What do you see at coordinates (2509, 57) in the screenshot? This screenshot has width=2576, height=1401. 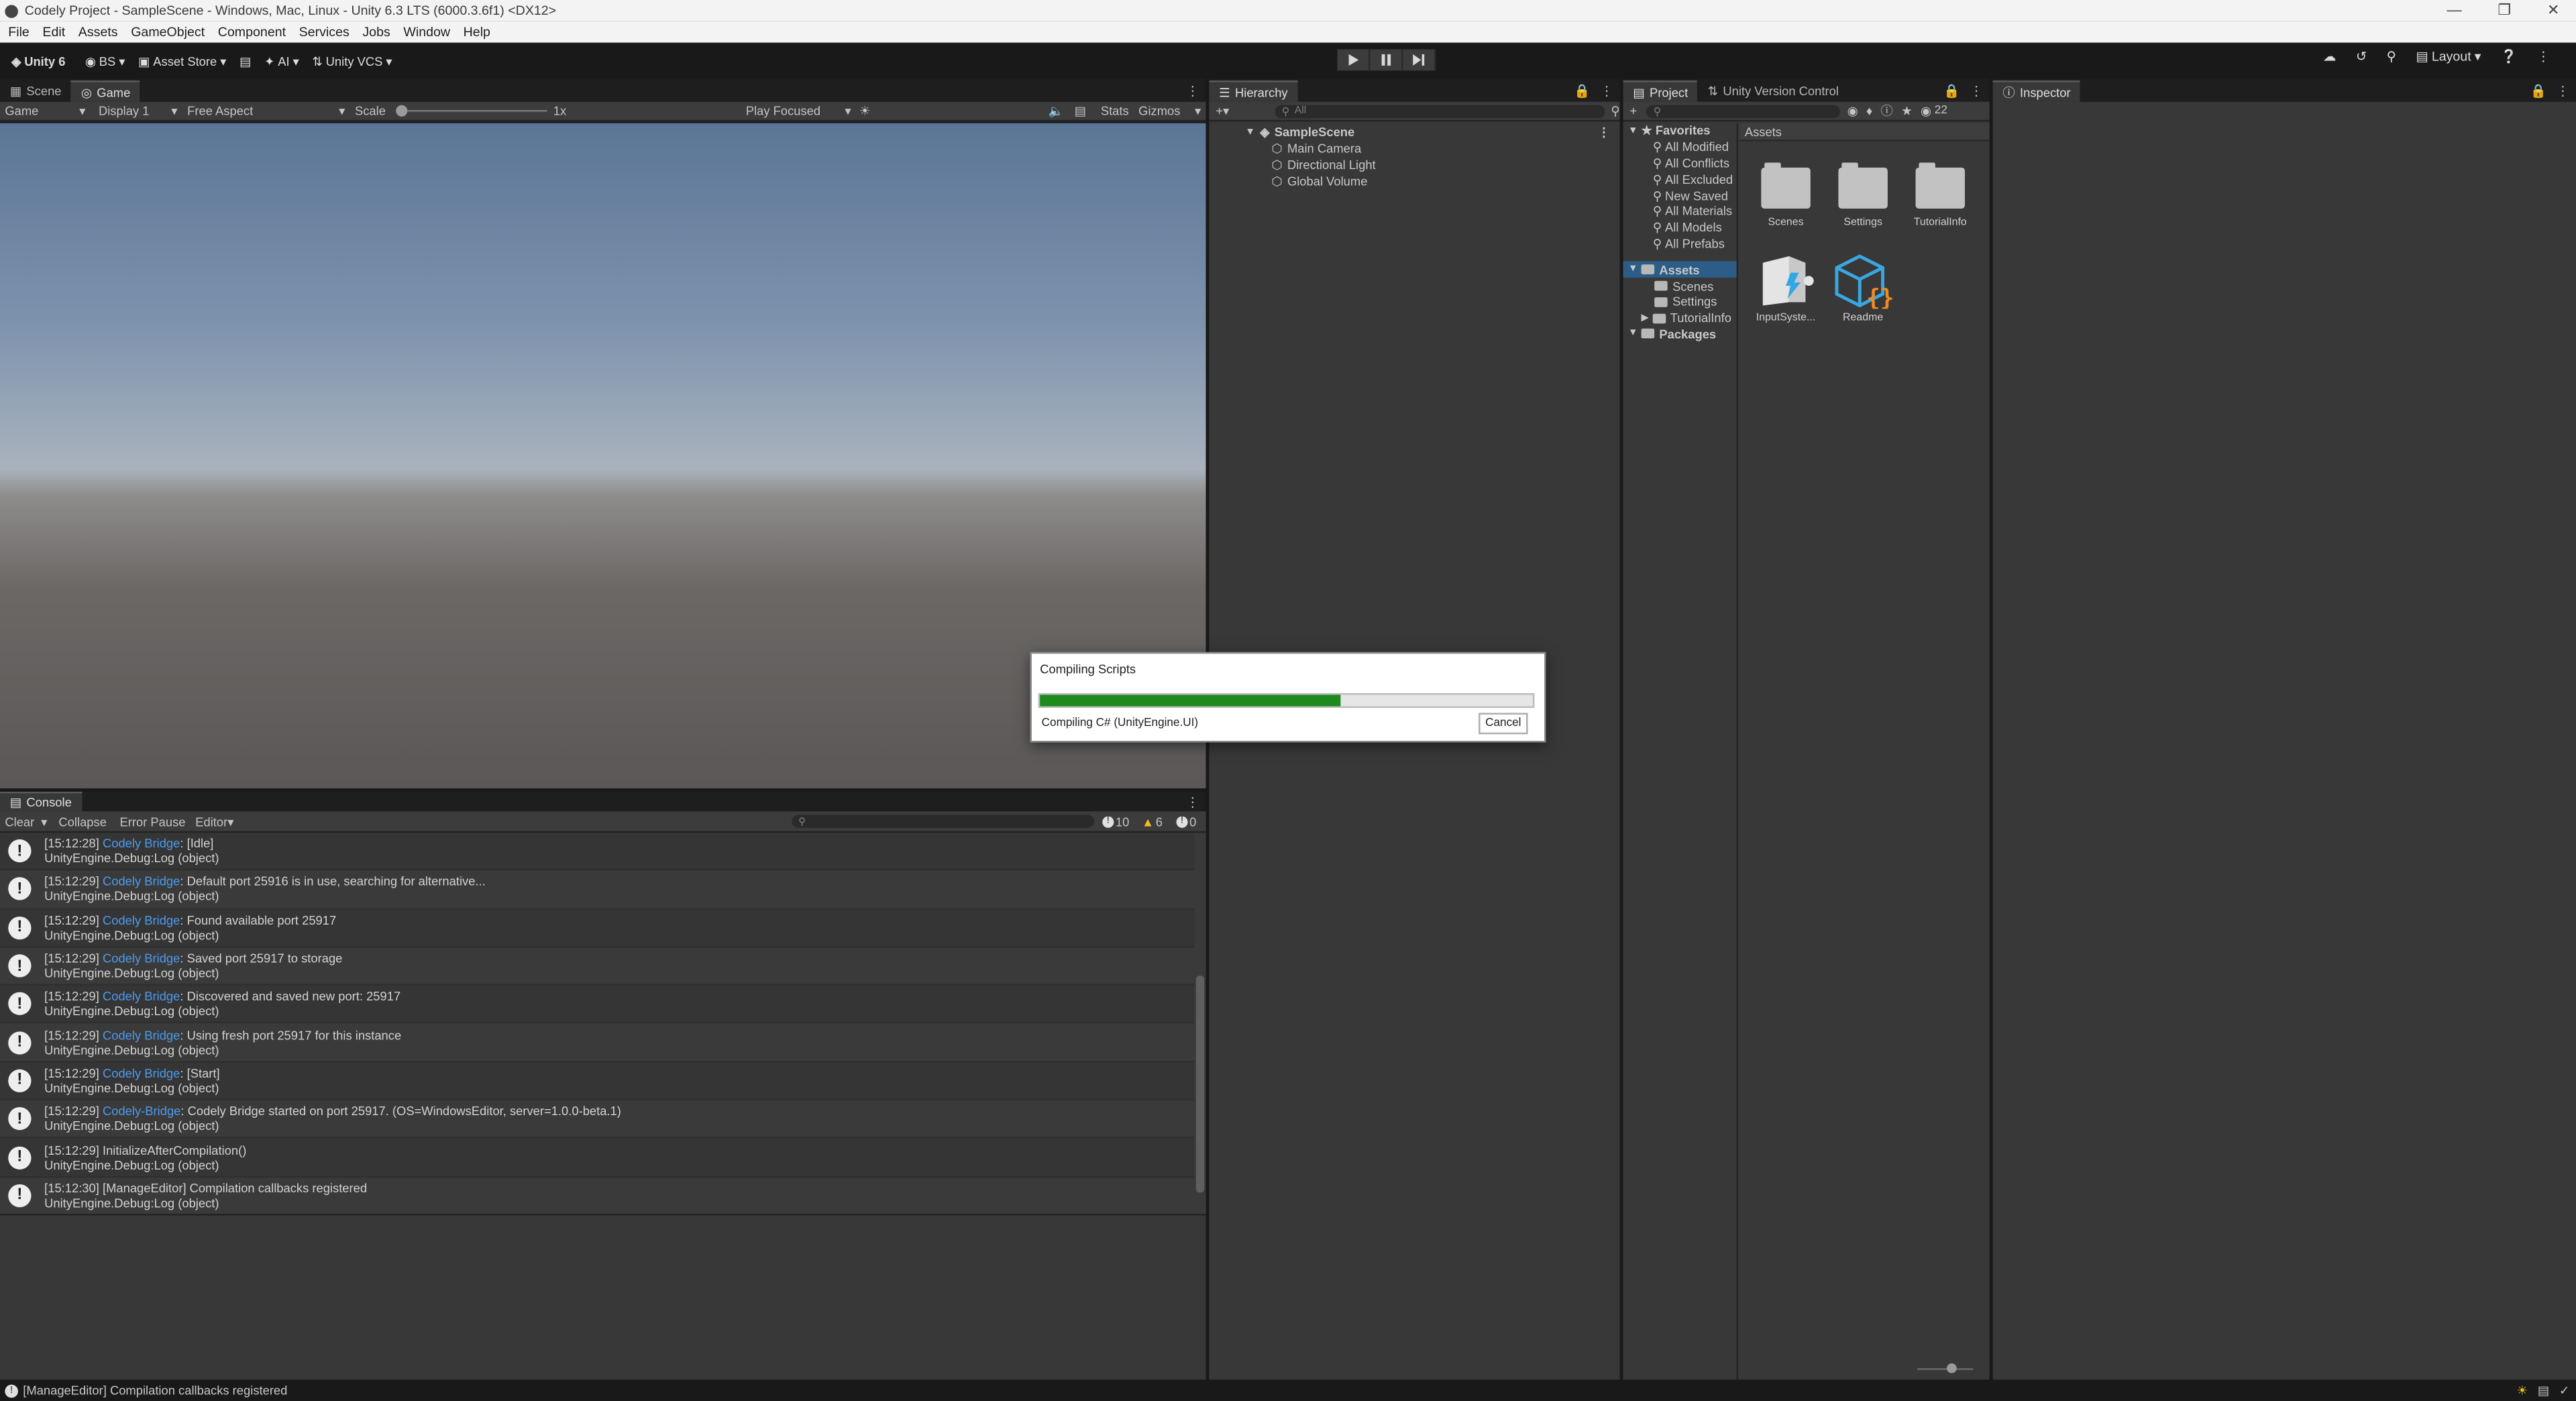 I see `help-icon: ❔` at bounding box center [2509, 57].